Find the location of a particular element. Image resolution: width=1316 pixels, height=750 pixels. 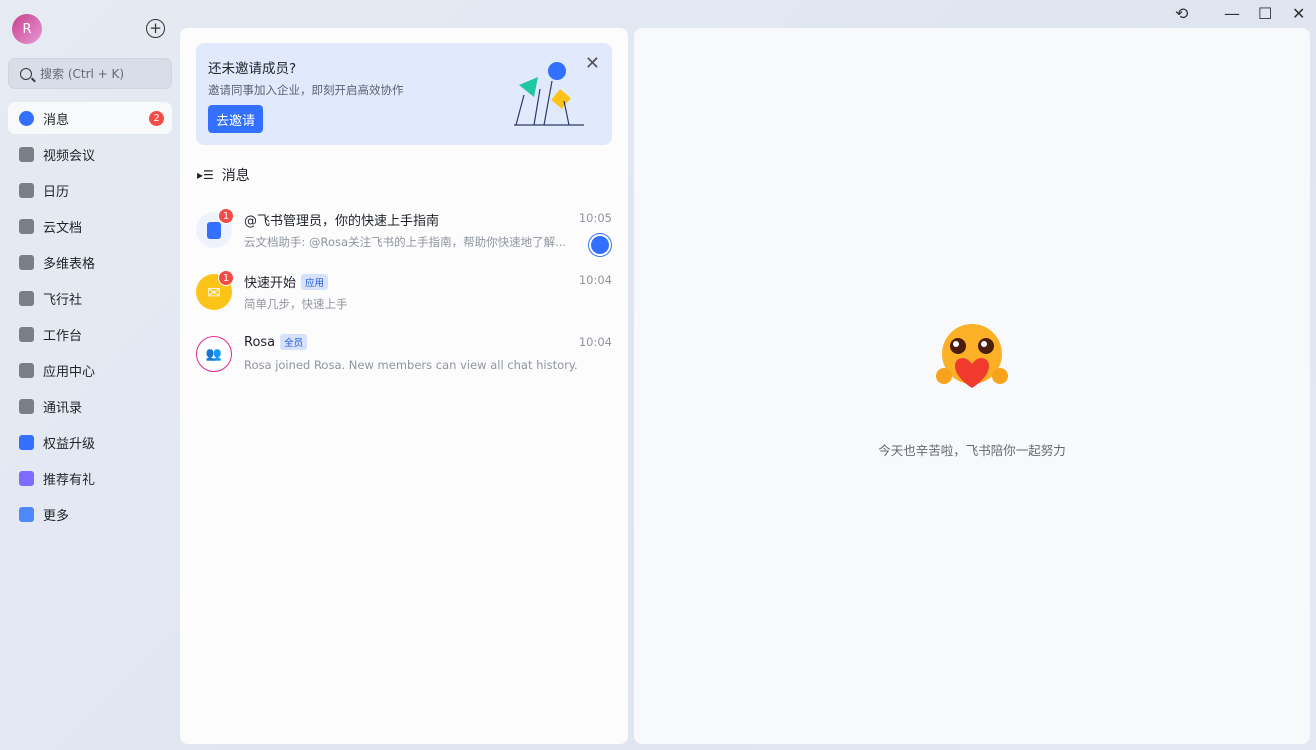

invite-illustration is located at coordinates (549, 94).